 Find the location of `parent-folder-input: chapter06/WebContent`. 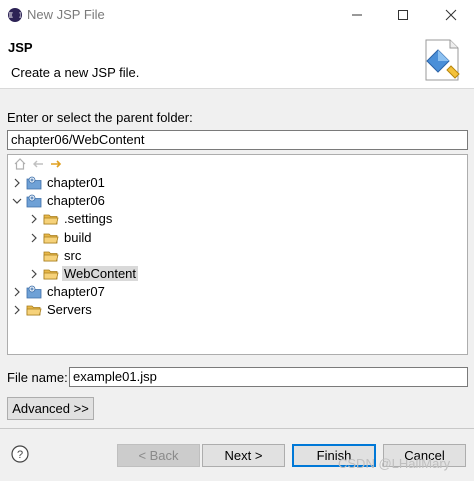

parent-folder-input: chapter06/WebContent is located at coordinates (237, 140).